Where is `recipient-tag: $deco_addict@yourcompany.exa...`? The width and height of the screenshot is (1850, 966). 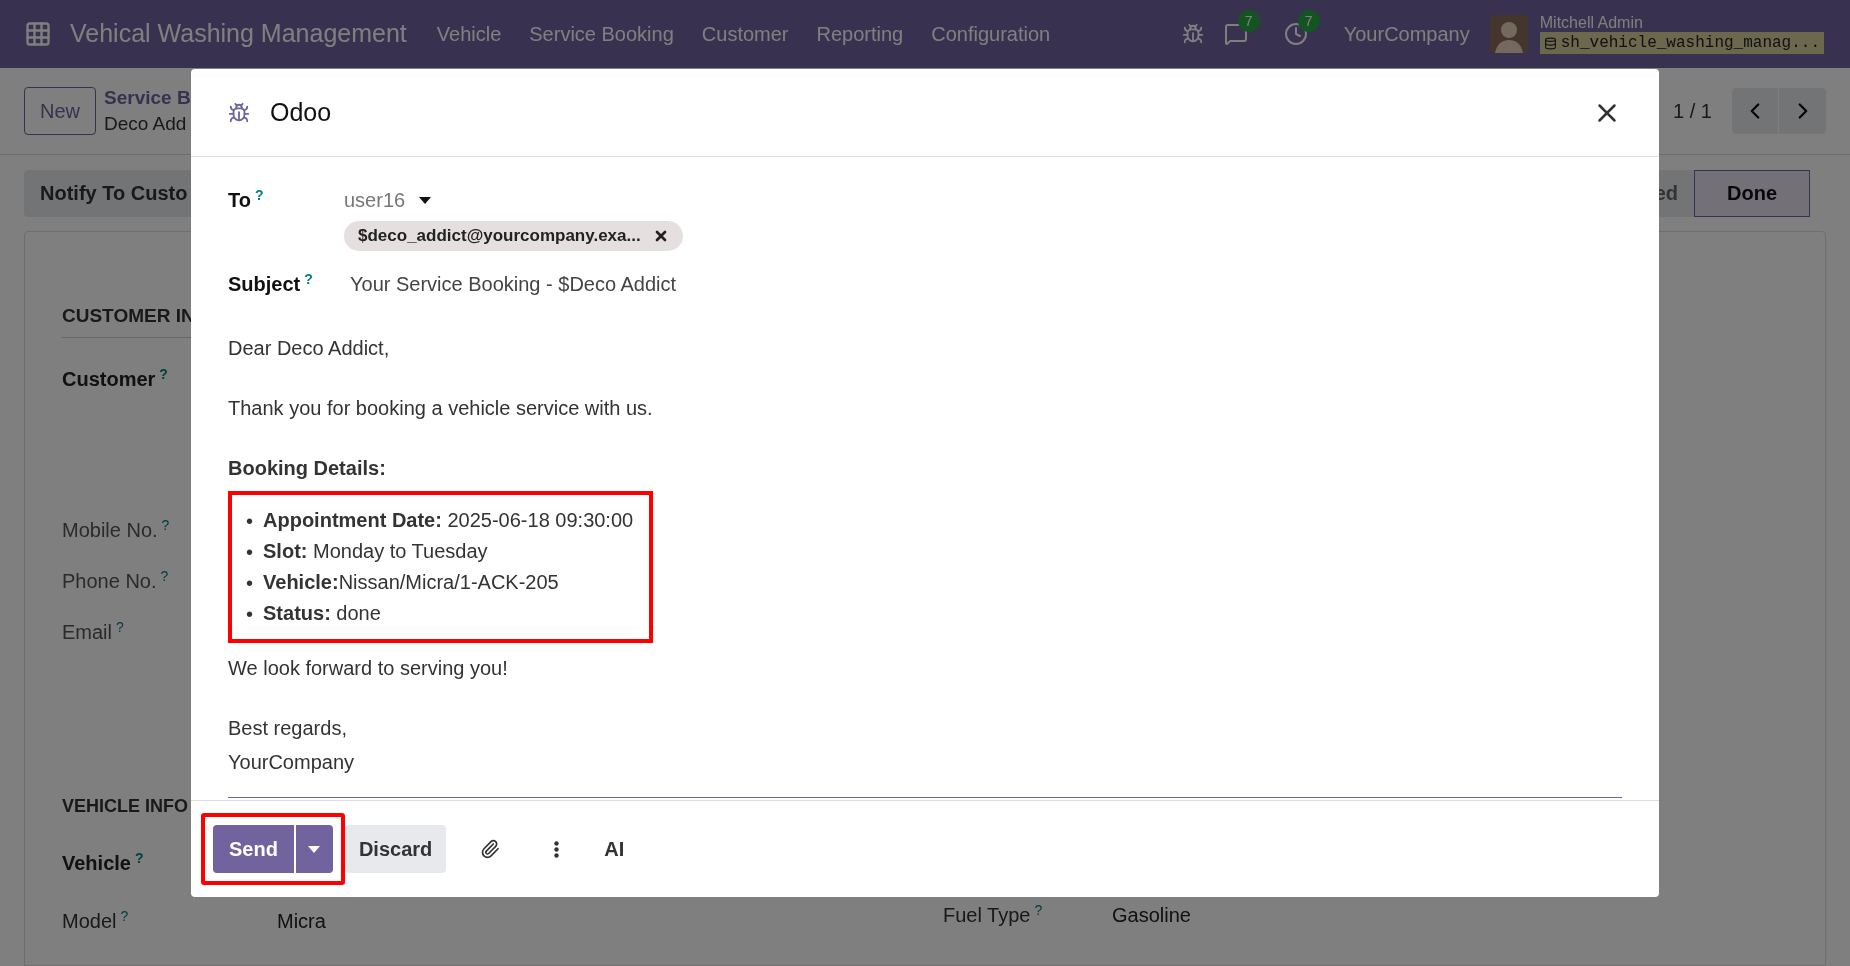
recipient-tag: $deco_addict@yourcompany.exa... is located at coordinates (513, 236).